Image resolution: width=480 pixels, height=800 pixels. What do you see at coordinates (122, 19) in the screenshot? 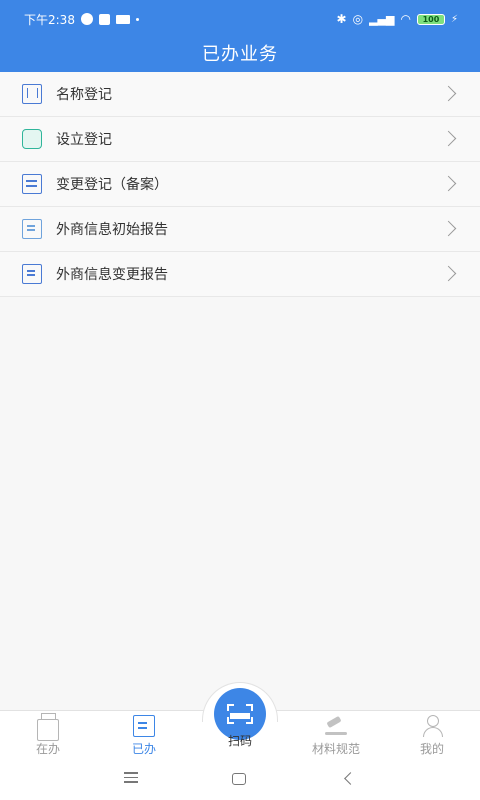
I see `app-notification-icon` at bounding box center [122, 19].